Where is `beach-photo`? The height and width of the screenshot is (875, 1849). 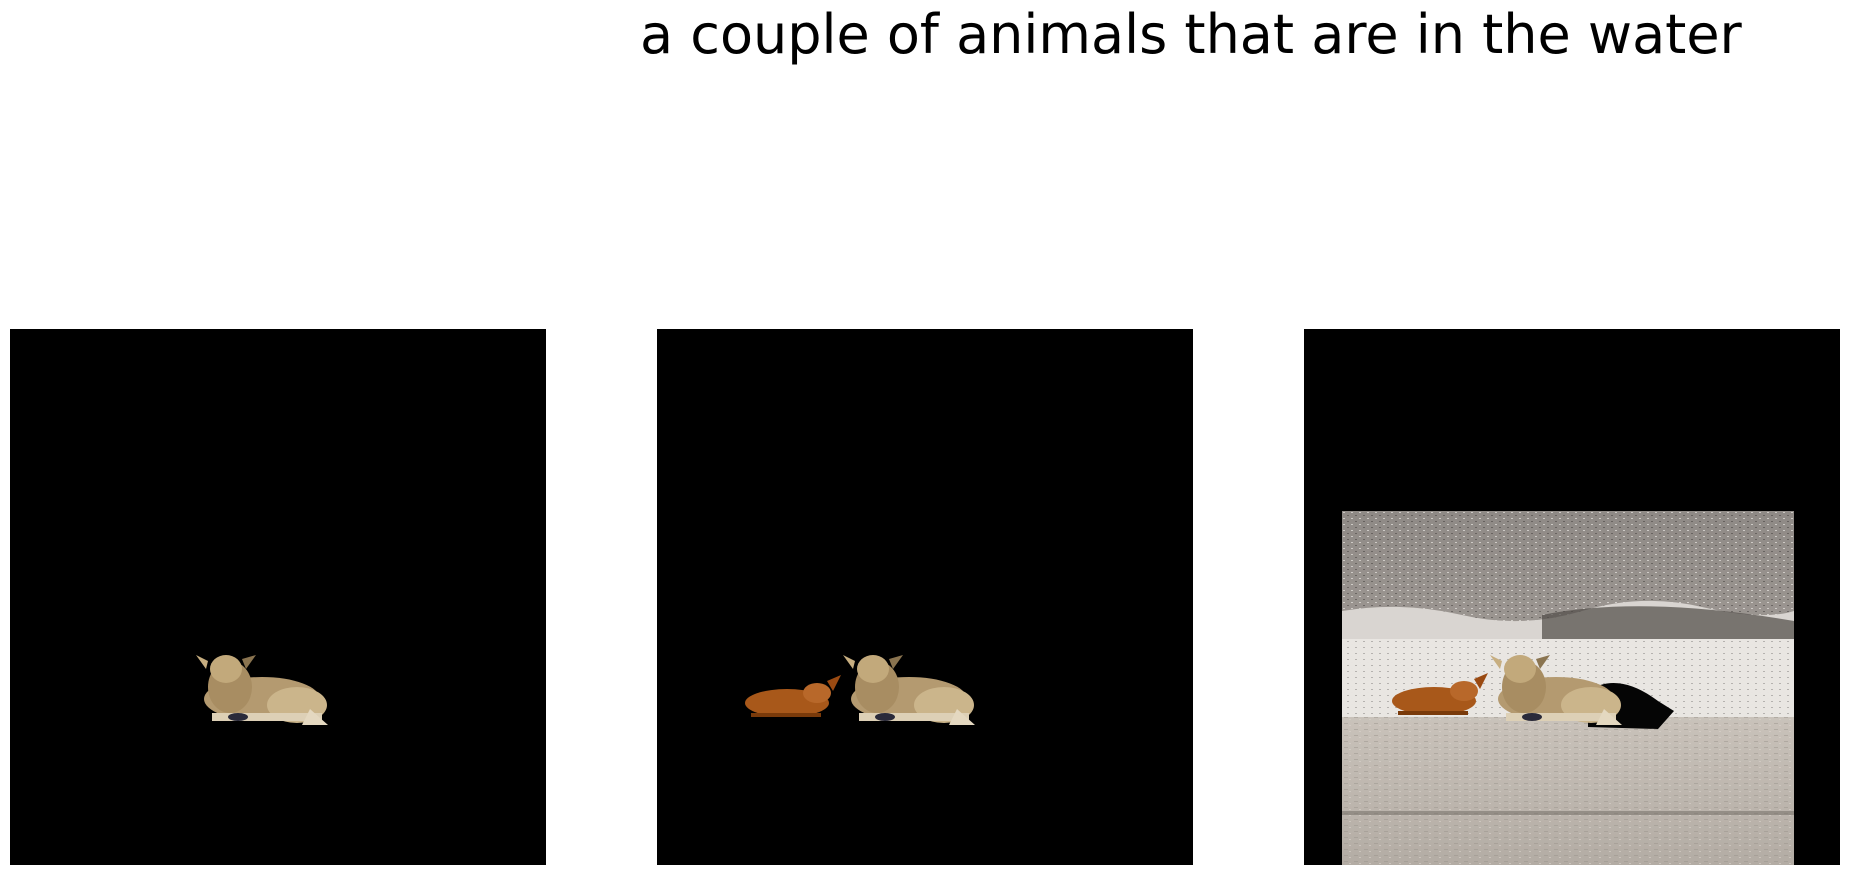 beach-photo is located at coordinates (1568, 688).